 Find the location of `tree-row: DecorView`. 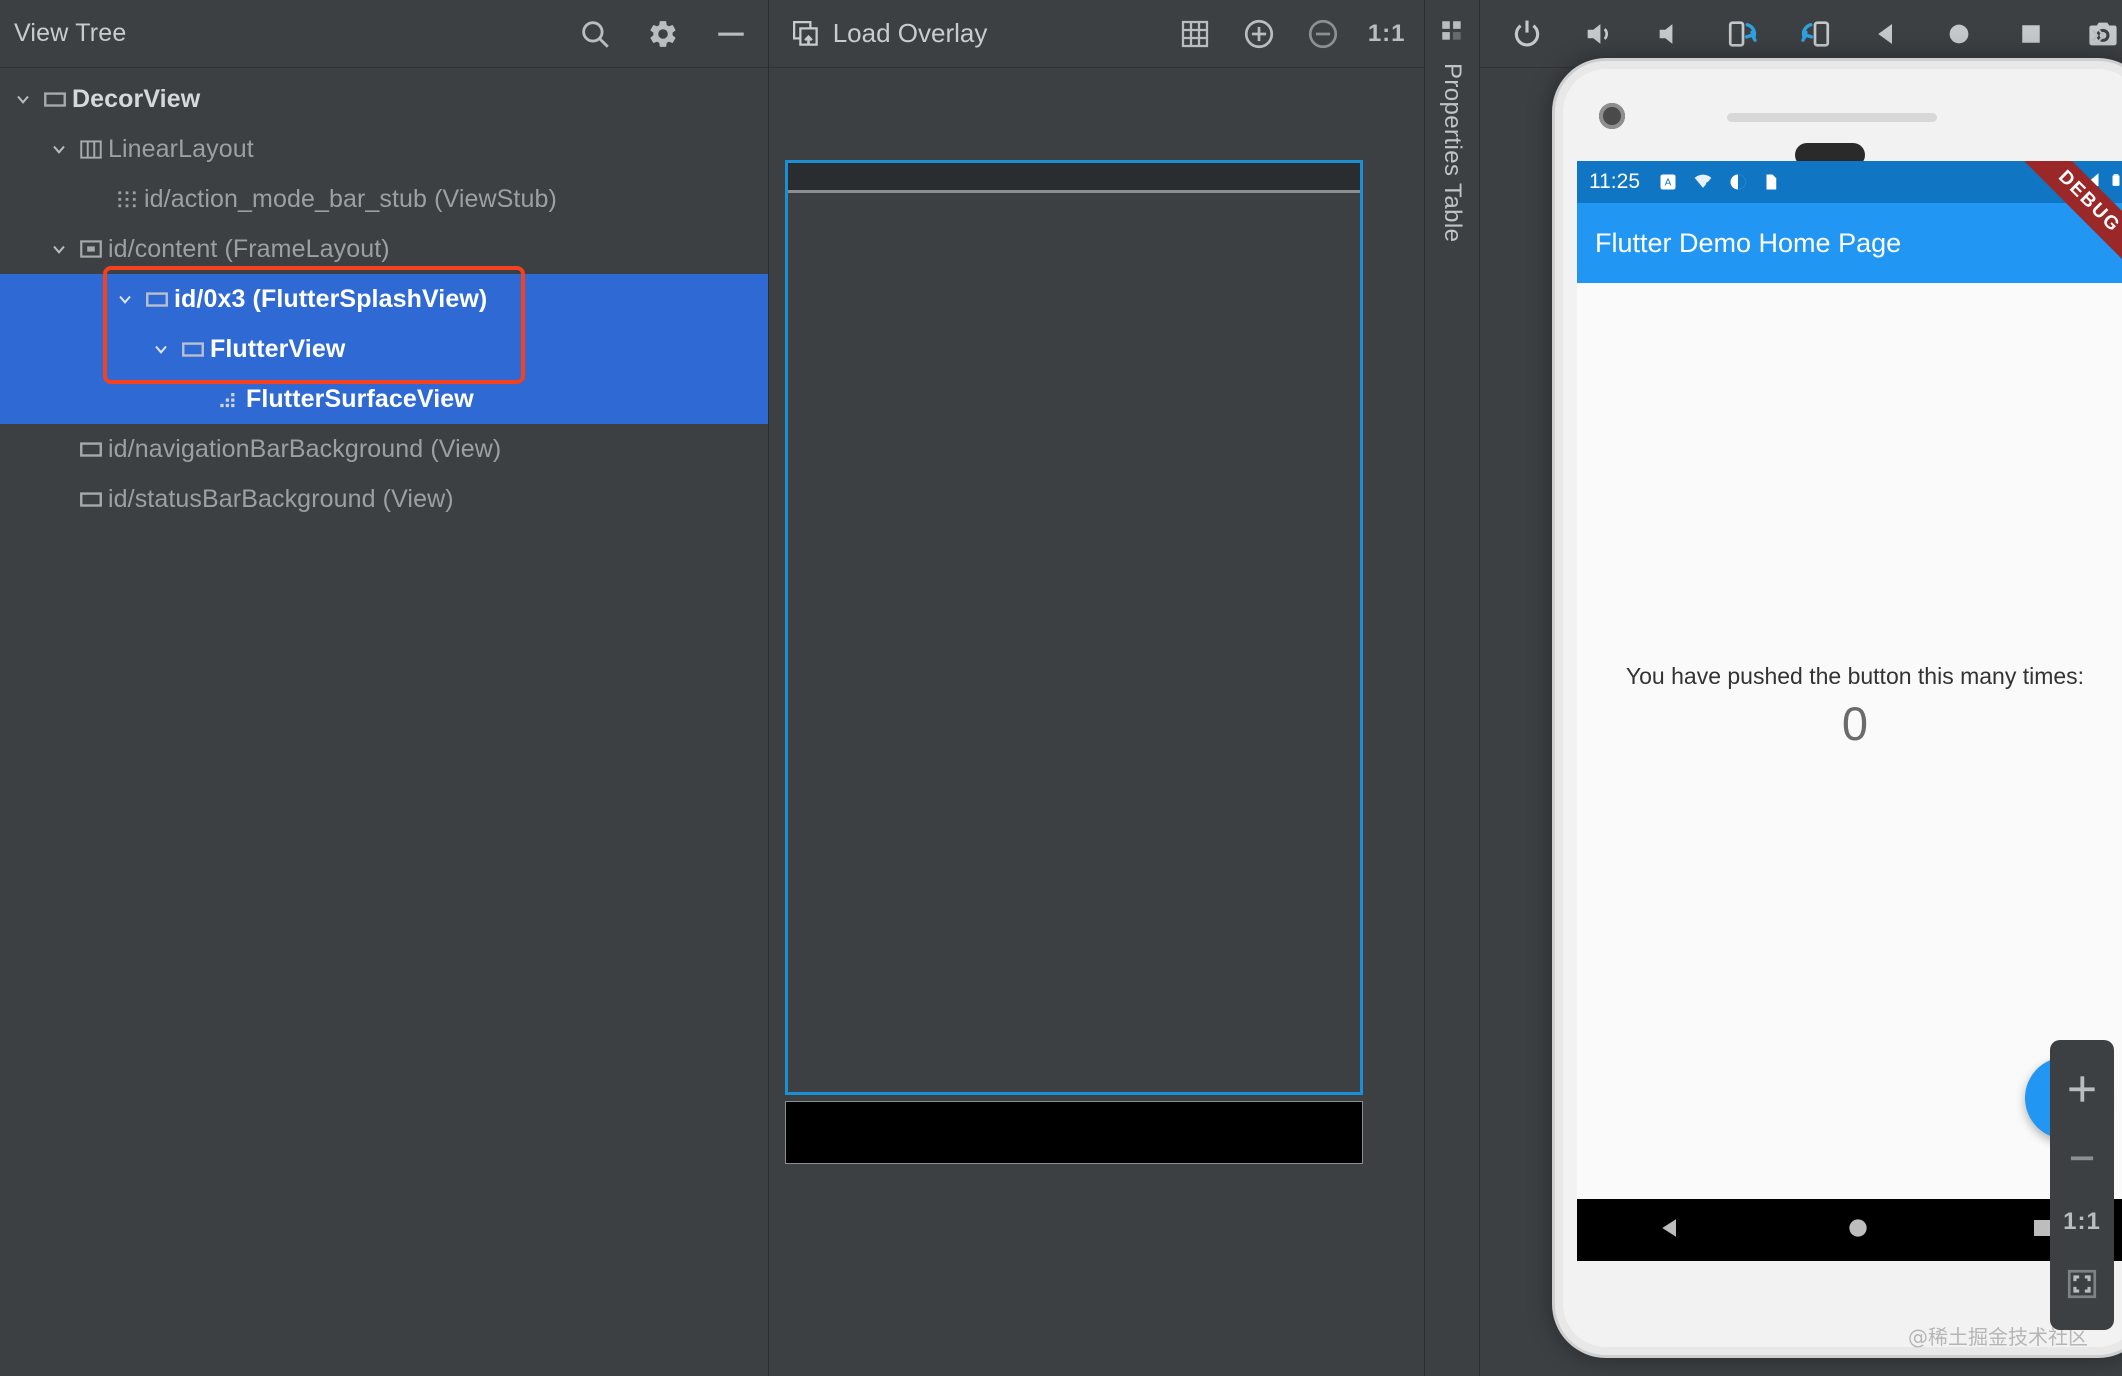

tree-row: DecorView is located at coordinates (384, 99).